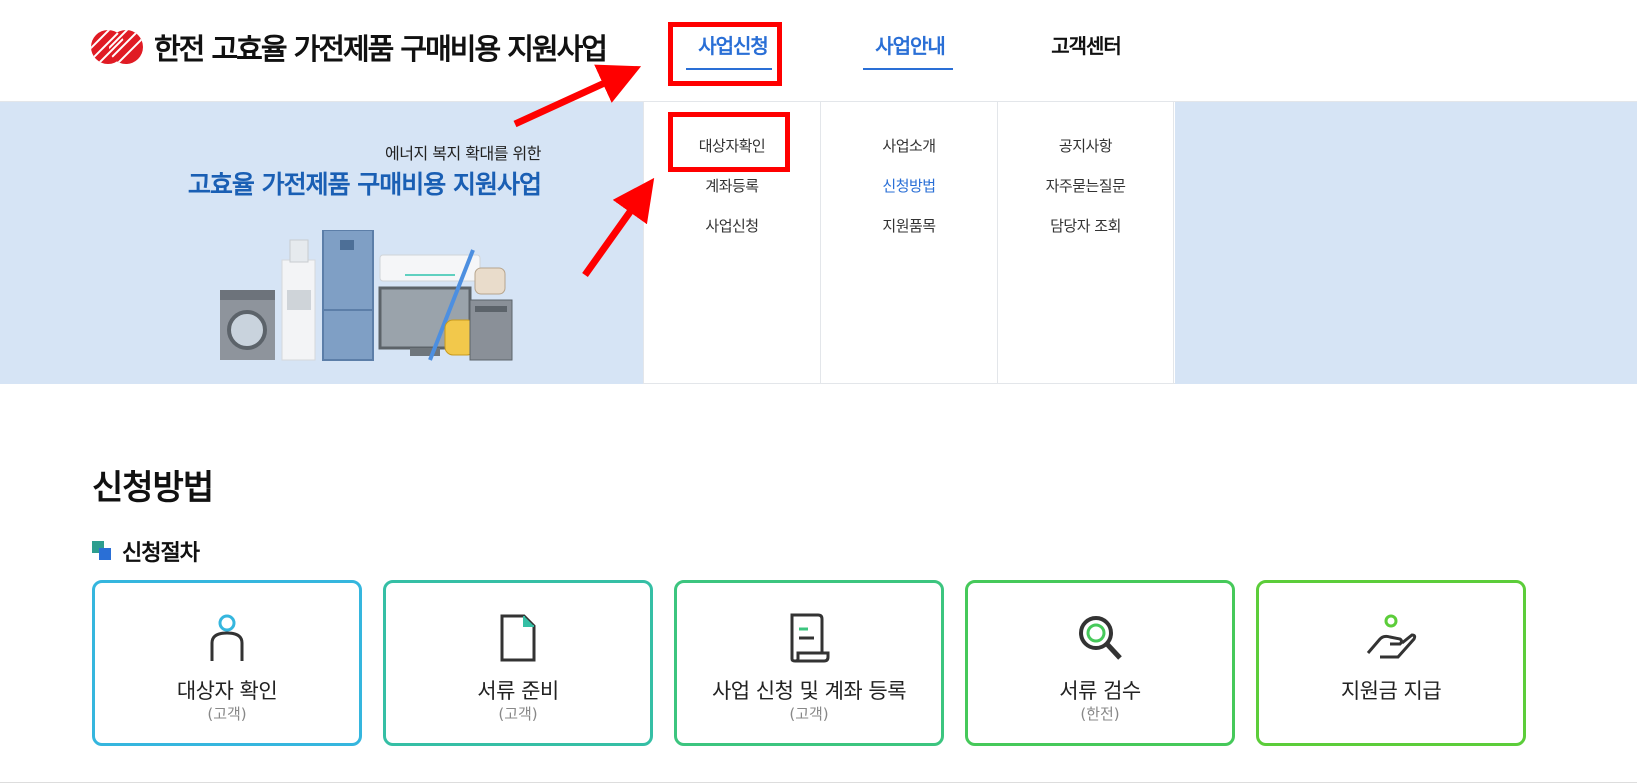 The height and width of the screenshot is (784, 1637). I want to click on step-label: 대상자 확인, so click(227, 691).